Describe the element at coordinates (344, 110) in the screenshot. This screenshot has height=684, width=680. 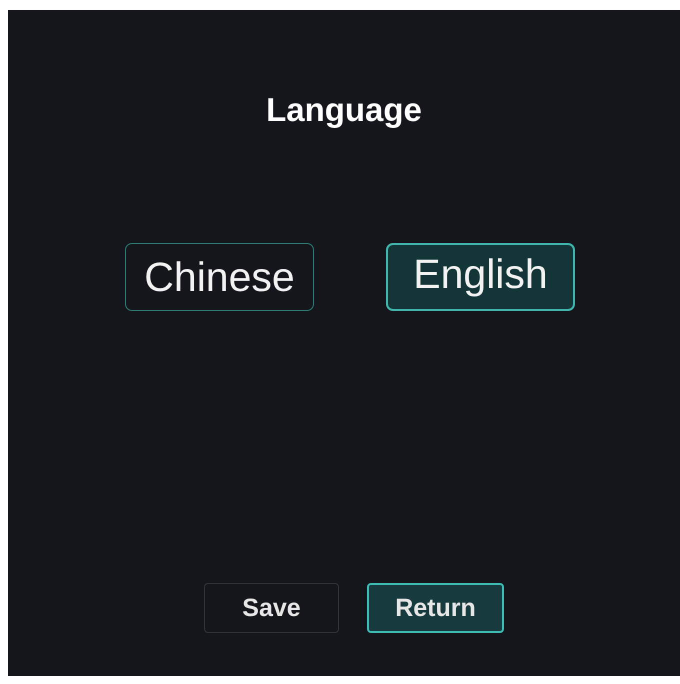
I see `dialog-title: Language` at that location.